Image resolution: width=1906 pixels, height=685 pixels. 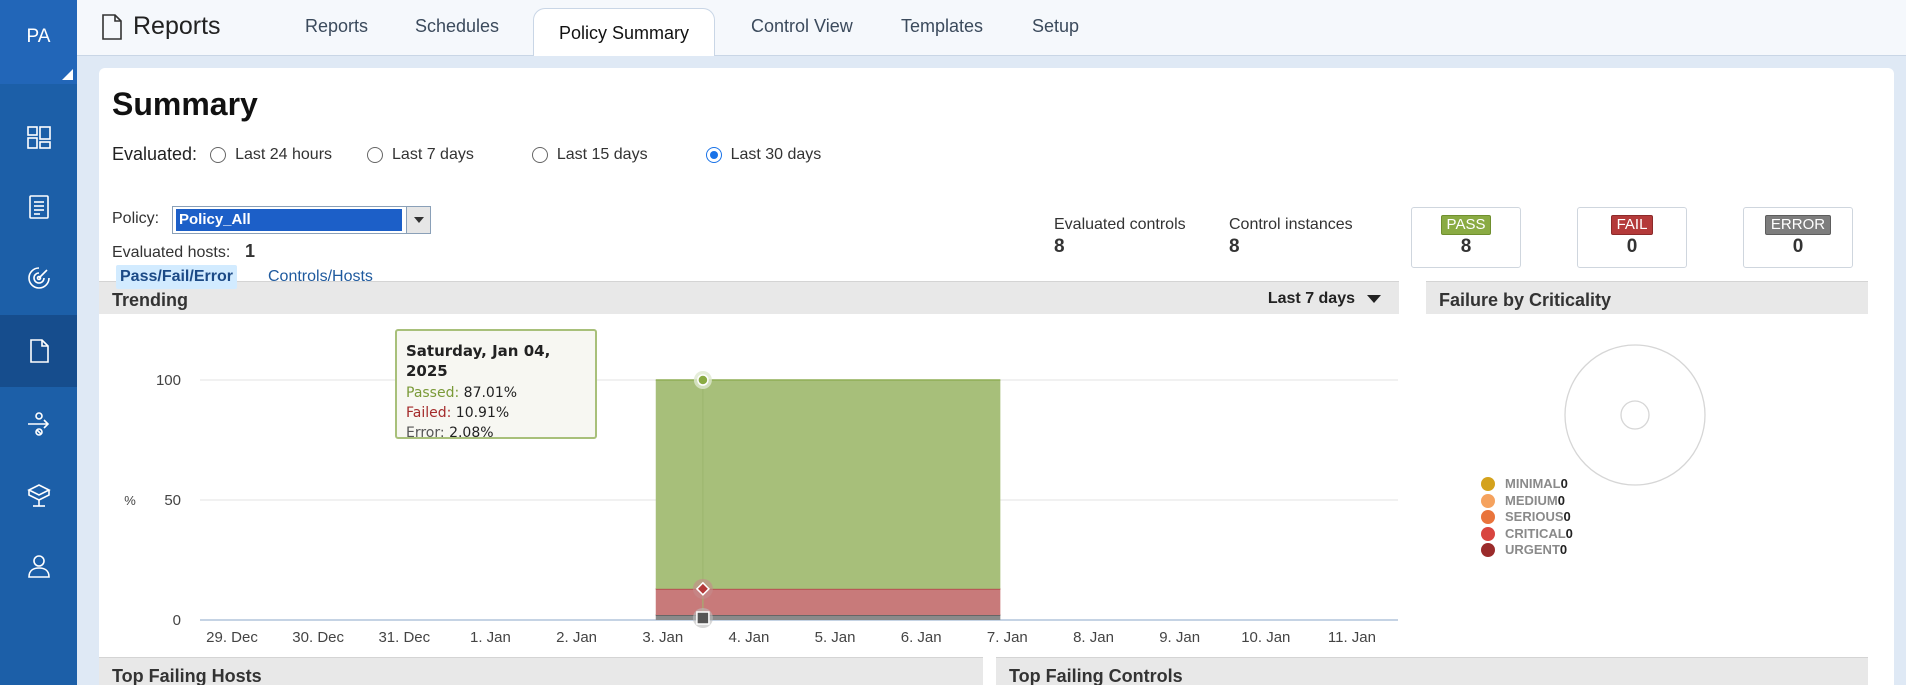 I want to click on radio-last-24-hours: Last 24 hours, so click(x=271, y=155).